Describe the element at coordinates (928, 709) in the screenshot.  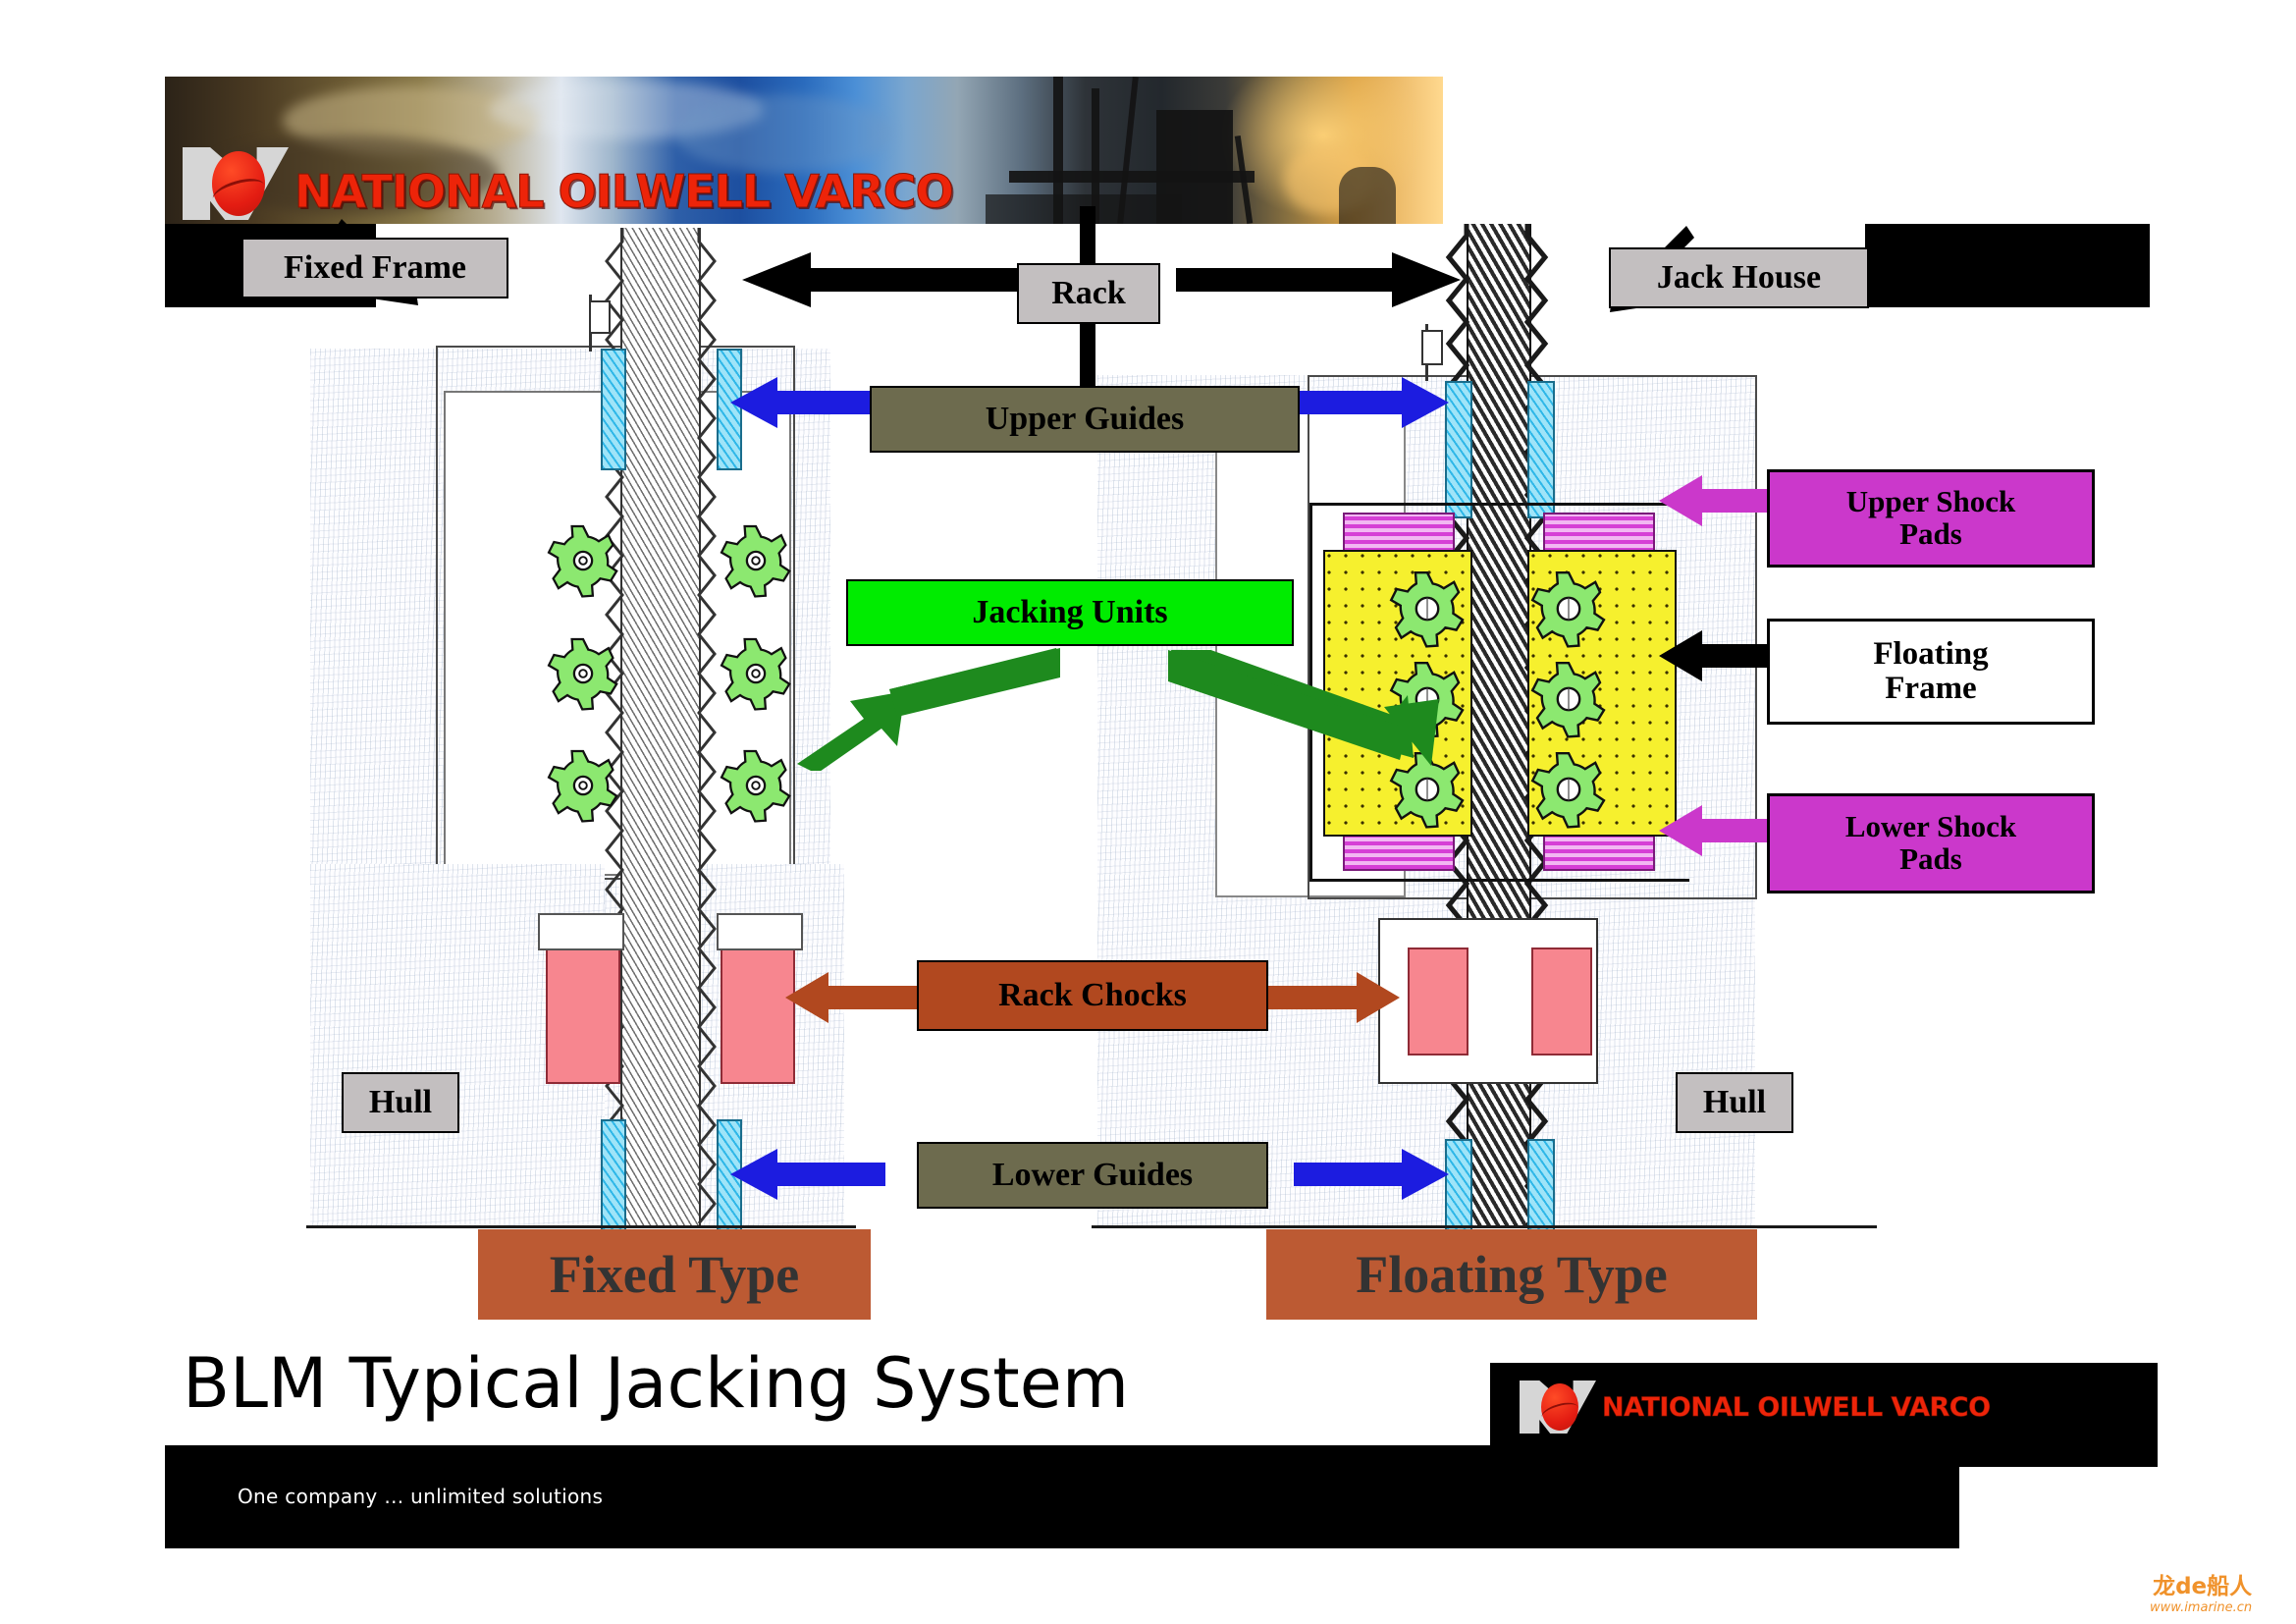
I see `jacking-units-arrow-left` at that location.